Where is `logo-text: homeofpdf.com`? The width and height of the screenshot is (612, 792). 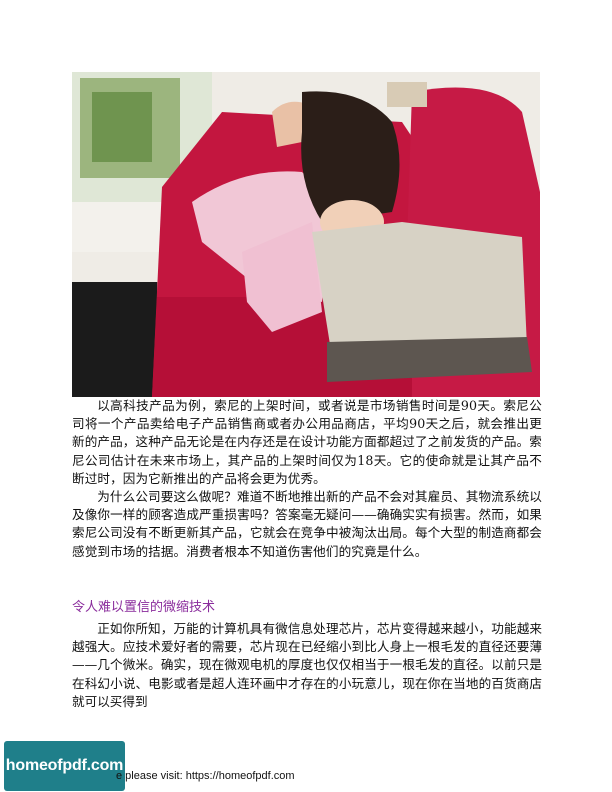 logo-text: homeofpdf.com is located at coordinates (64, 765).